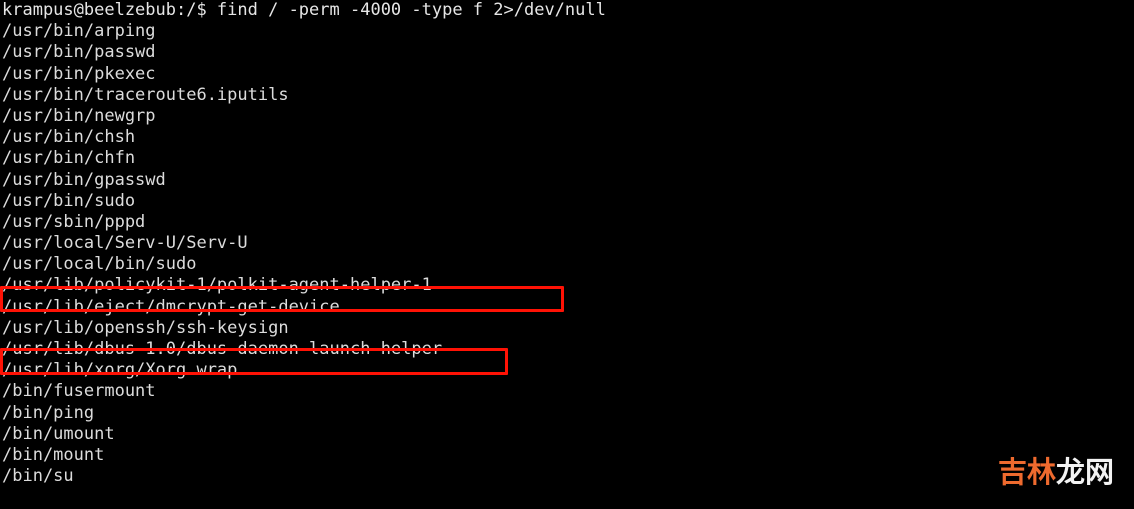  I want to click on terminal-output-line: /bin/fusermount, so click(79, 391).